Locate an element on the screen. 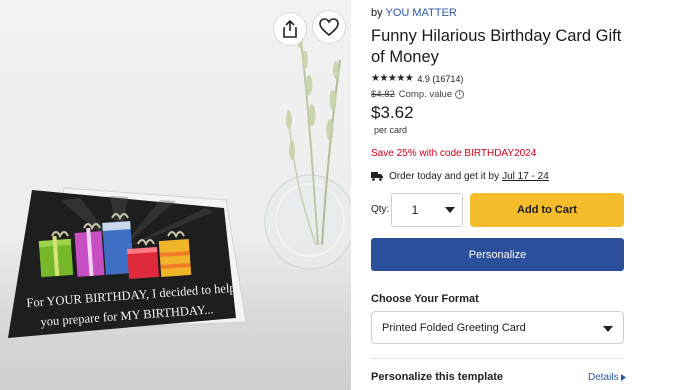 The image size is (690, 390). divider is located at coordinates (497, 358).